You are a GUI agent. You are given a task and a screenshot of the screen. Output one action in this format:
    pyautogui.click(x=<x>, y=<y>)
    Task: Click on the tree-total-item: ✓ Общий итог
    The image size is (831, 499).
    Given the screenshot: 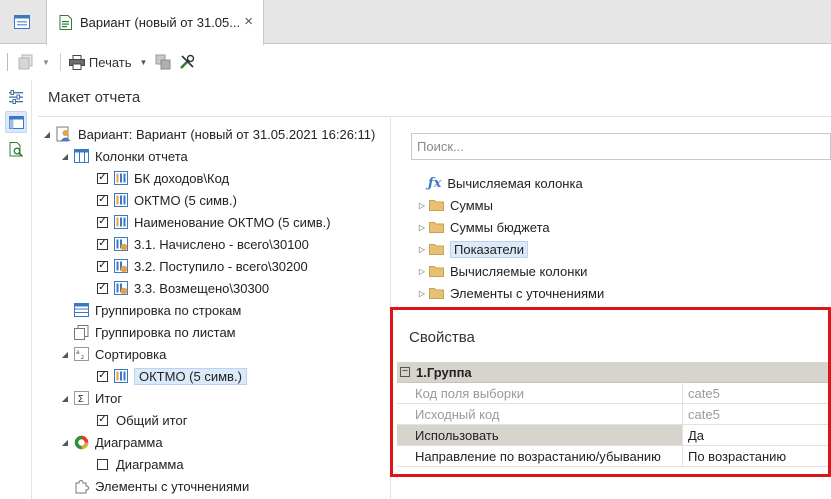 What is the action you would take?
    pyautogui.click(x=142, y=420)
    